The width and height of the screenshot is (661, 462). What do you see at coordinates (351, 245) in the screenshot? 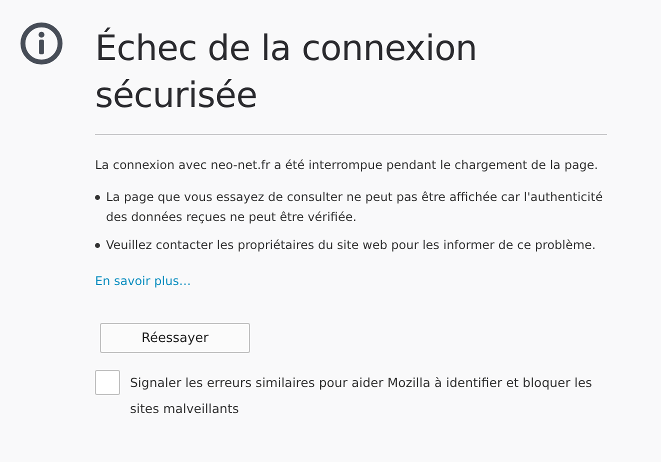
I see `bullet-text: Veuillez contacter les propriétaires du site web pour les informer de ce problème.` at bounding box center [351, 245].